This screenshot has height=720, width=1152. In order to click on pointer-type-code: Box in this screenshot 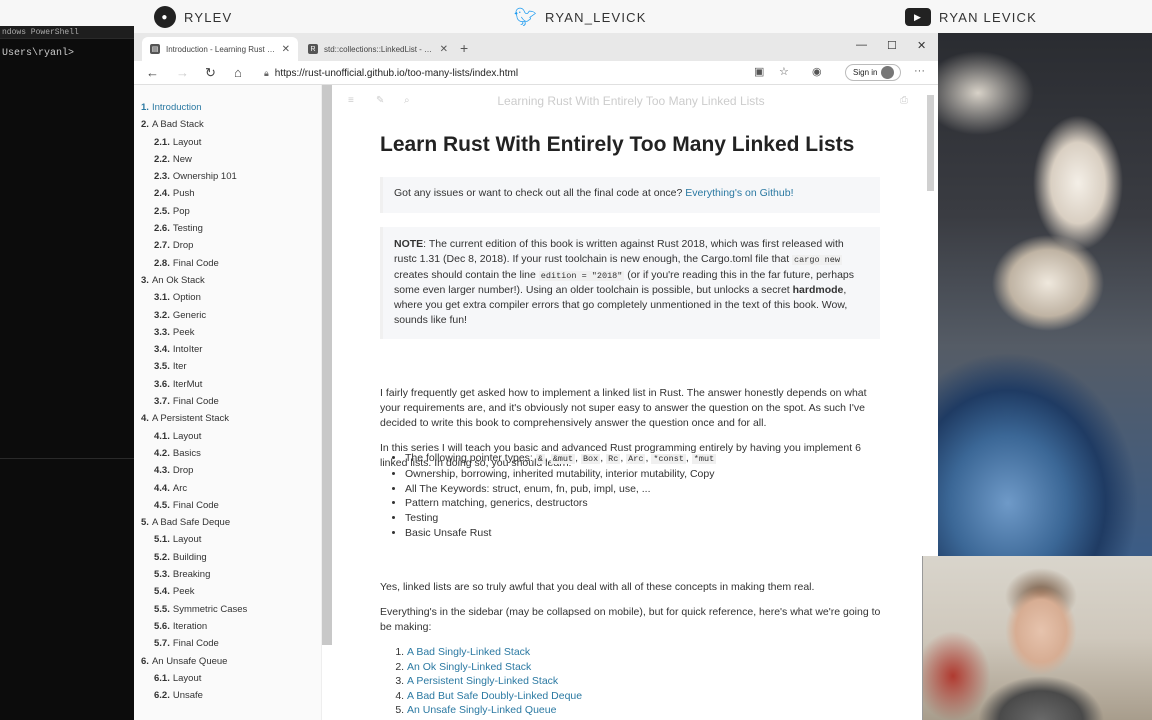, I will do `click(590, 459)`.